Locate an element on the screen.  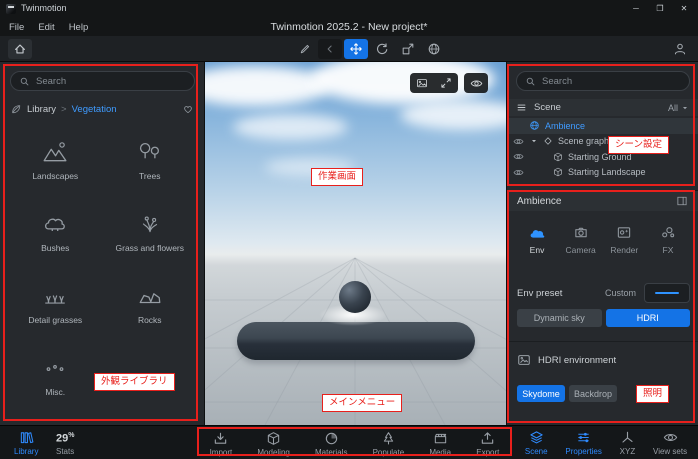
tree-item-starting-ground: Starting Ground is located at coordinates (602, 157).